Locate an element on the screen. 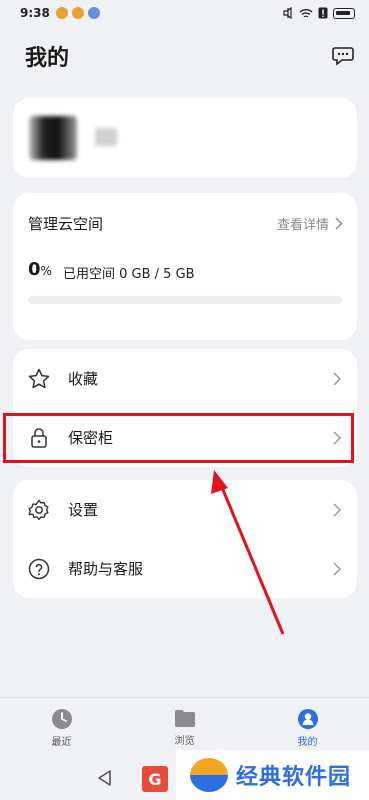 This screenshot has width=369, height=800. watermark-logo is located at coordinates (209, 775).